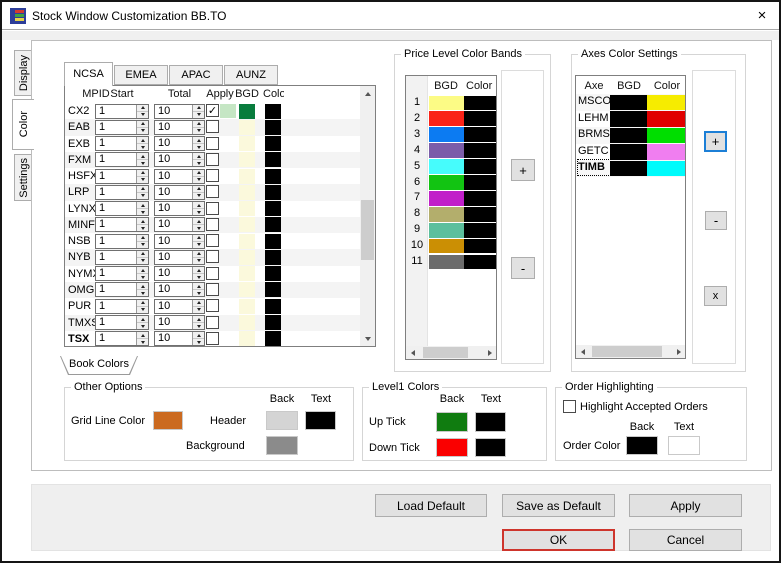 This screenshot has width=781, height=563. I want to click on apply-button: Apply, so click(685, 505).